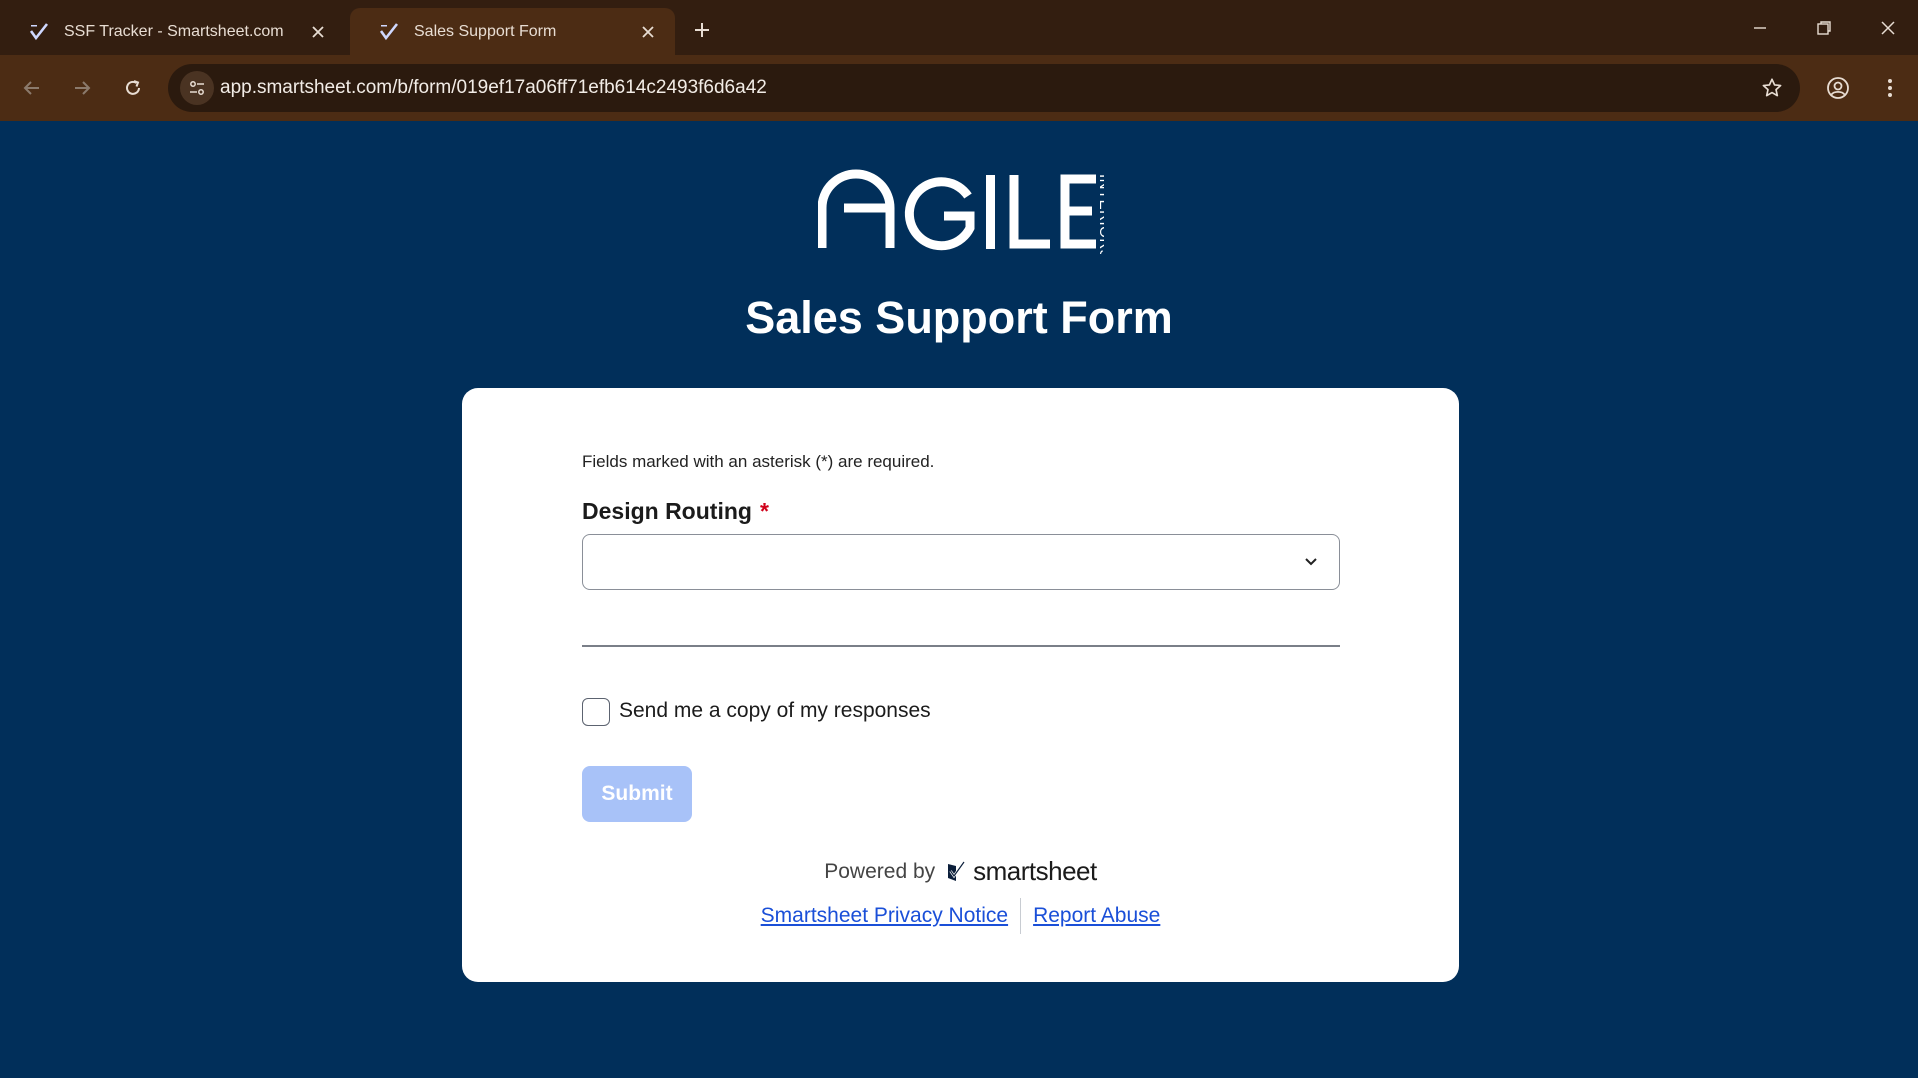 The width and height of the screenshot is (1918, 1078). I want to click on smartsheet-wordmark: smartsheet, so click(1035, 871).